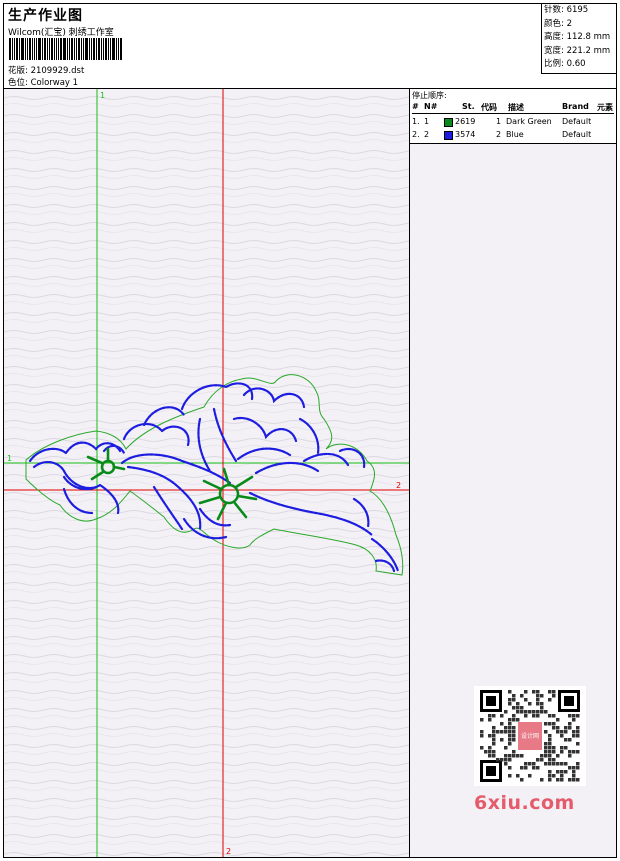  I want to click on stat-width: 宽度: 221.2 mm, so click(580, 52).